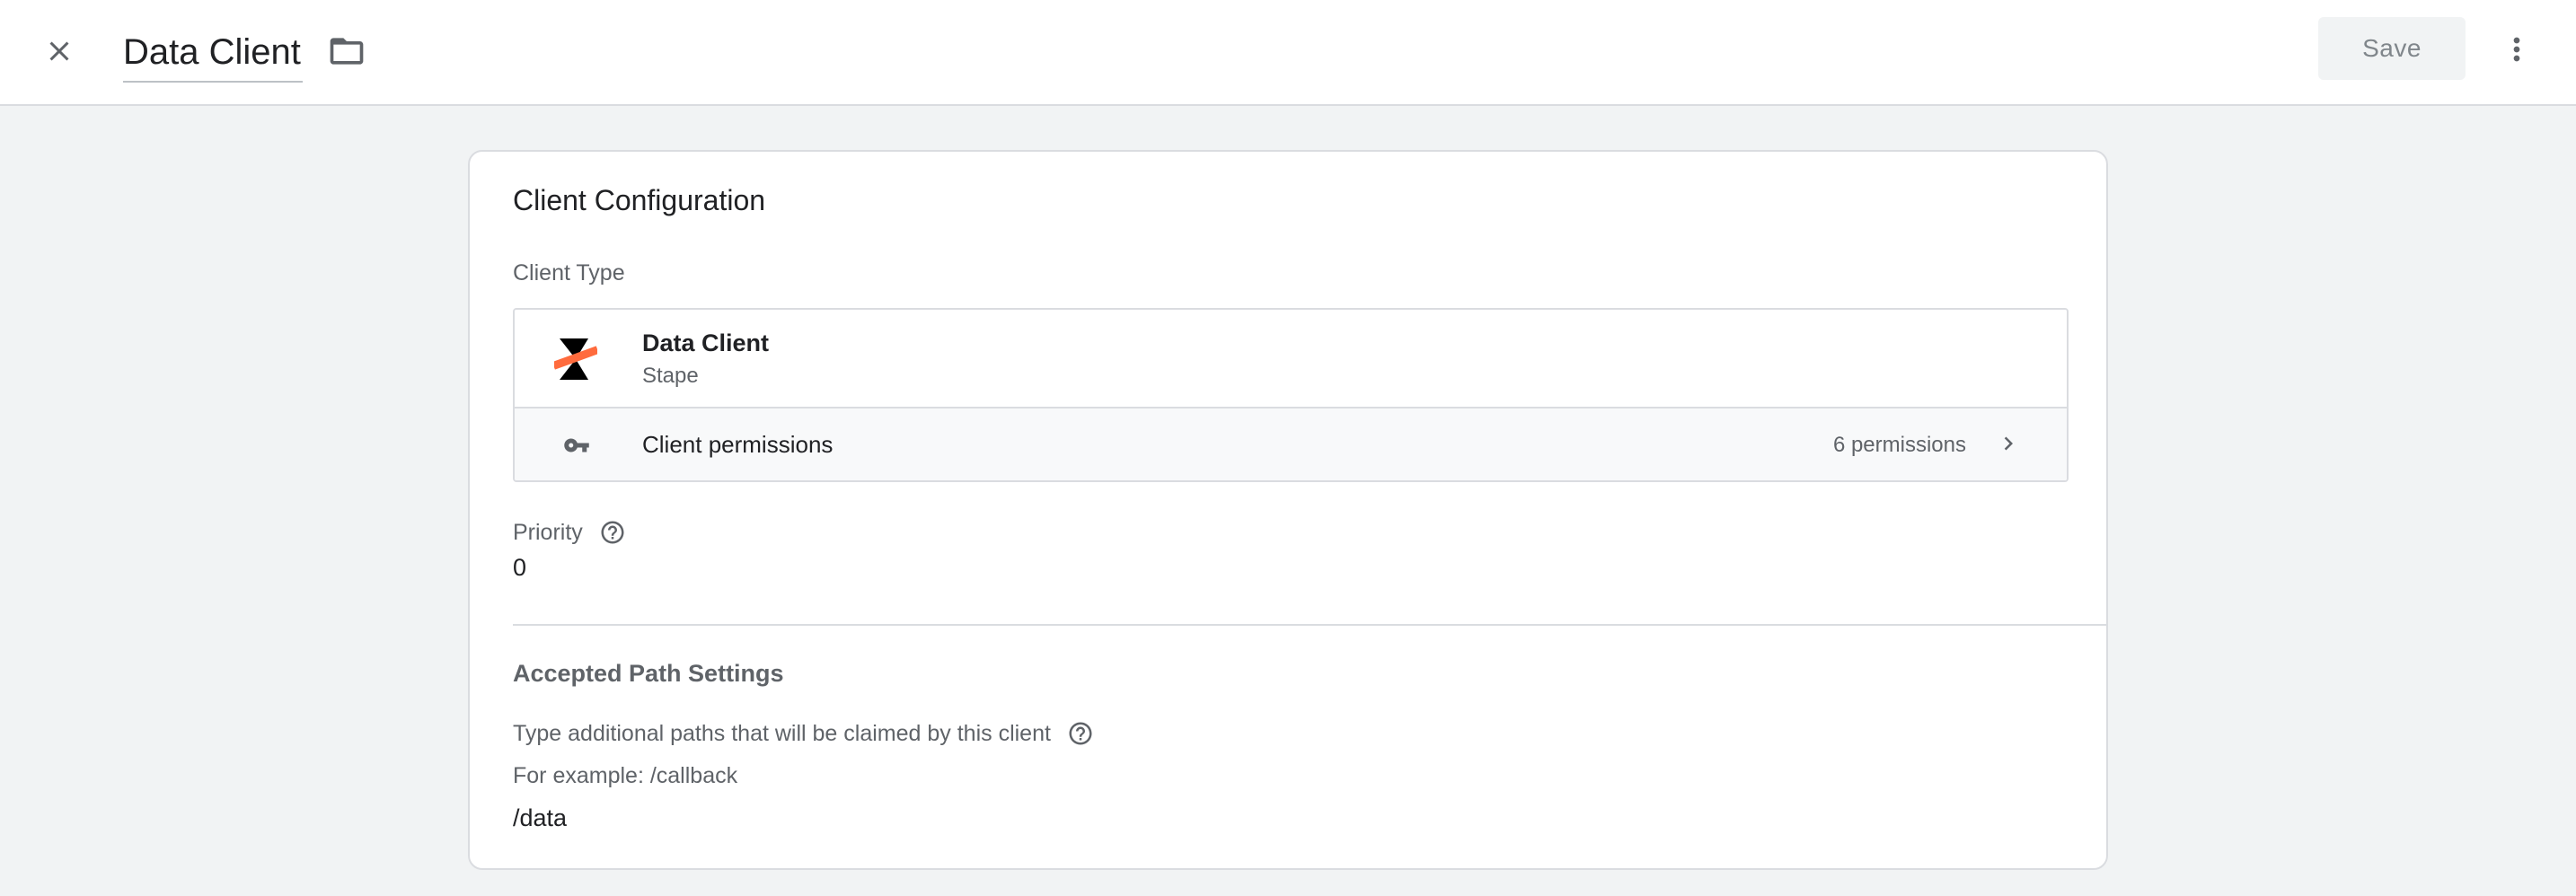 This screenshot has width=2576, height=896. I want to click on permissions-count: 6 permissions, so click(1899, 445).